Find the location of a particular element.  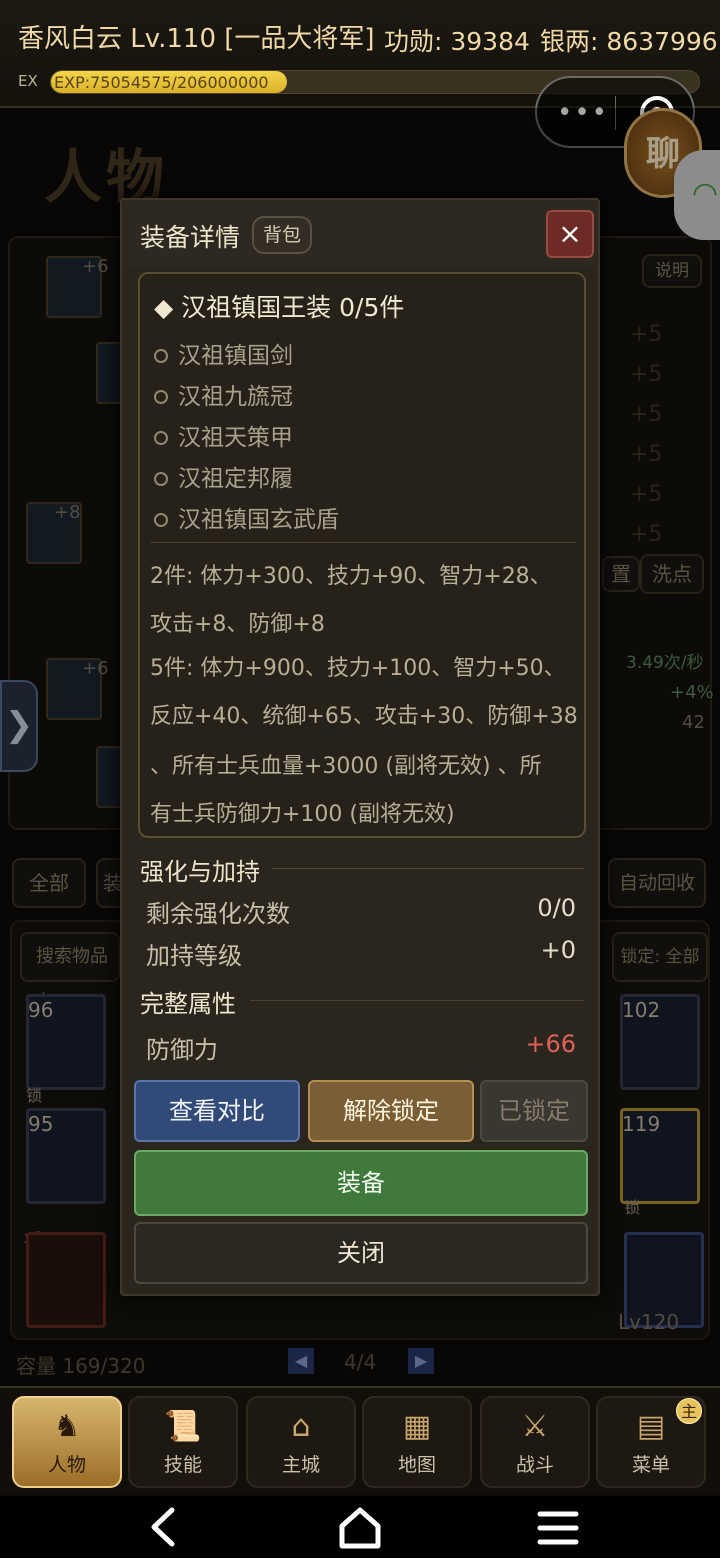

menu-badge: 主 is located at coordinates (689, 1411).